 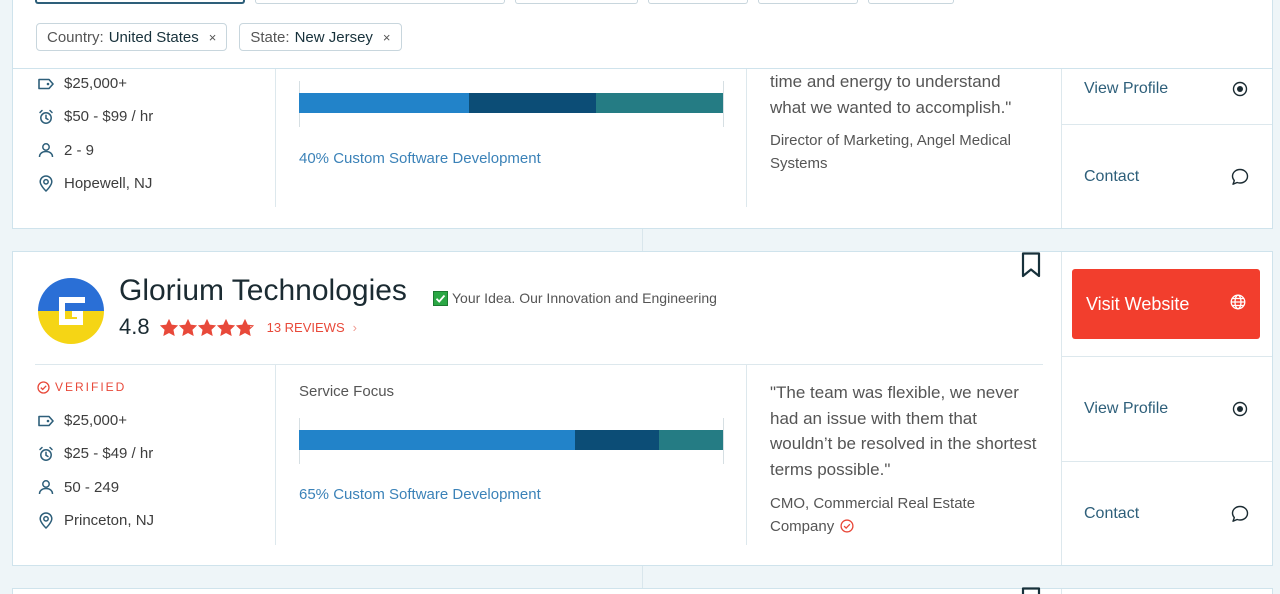 What do you see at coordinates (642, 590) in the screenshot?
I see `company-card` at bounding box center [642, 590].